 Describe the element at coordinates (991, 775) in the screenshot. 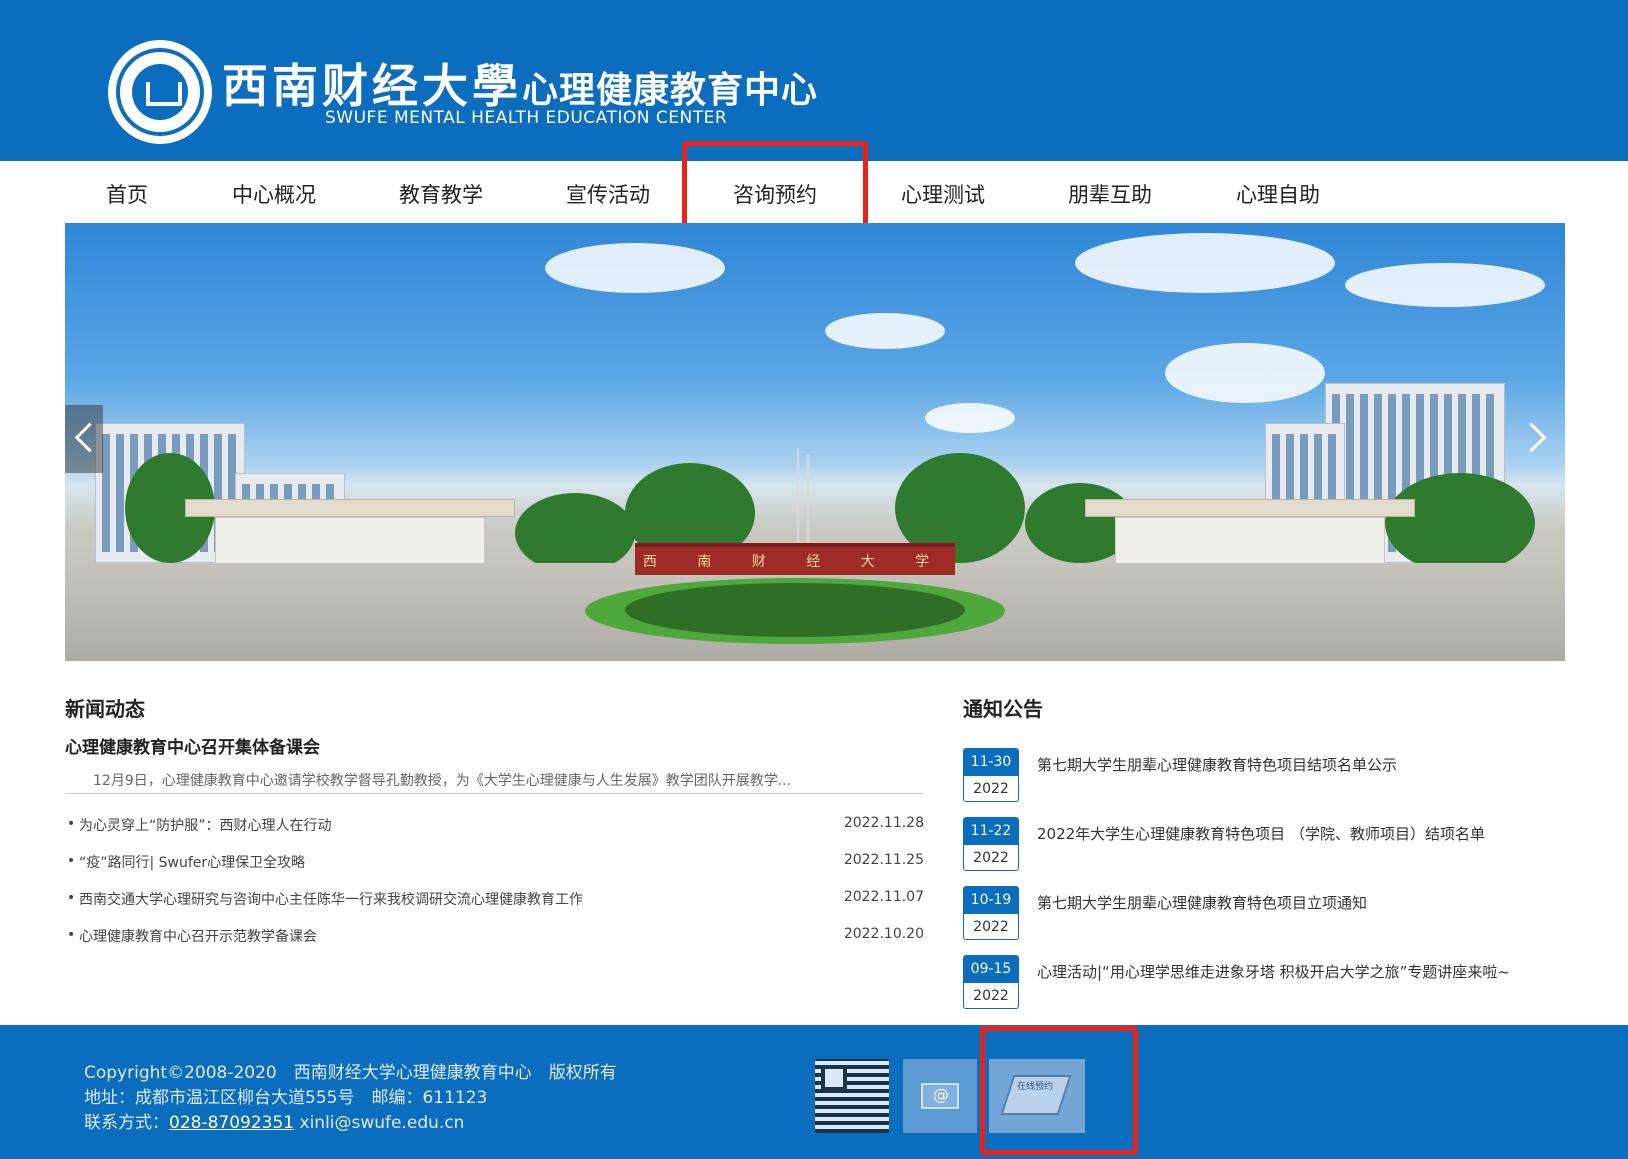

I see `notice-date-badge: 11-30 2022` at that location.